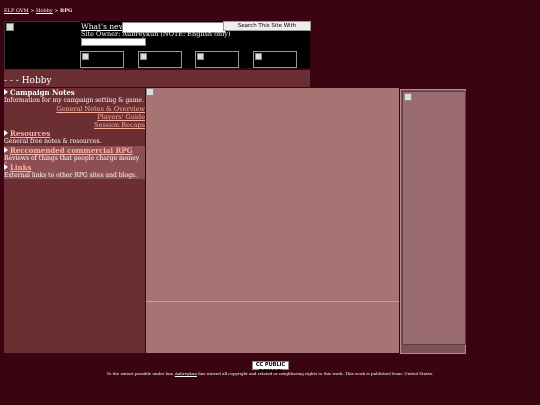 This screenshot has width=540, height=405. I want to click on link-general-notes: General Notes & Overview, so click(74, 109).